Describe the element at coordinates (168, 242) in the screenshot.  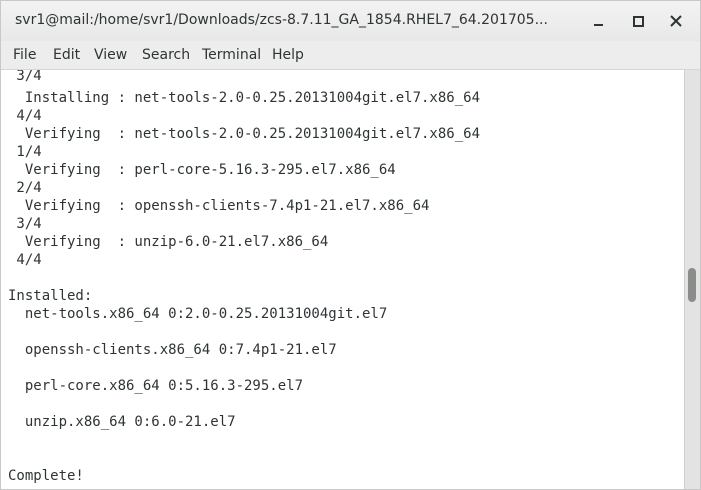
I see `terminal-line: Verifying : unzip-6.0-21.el7.x86_64` at that location.